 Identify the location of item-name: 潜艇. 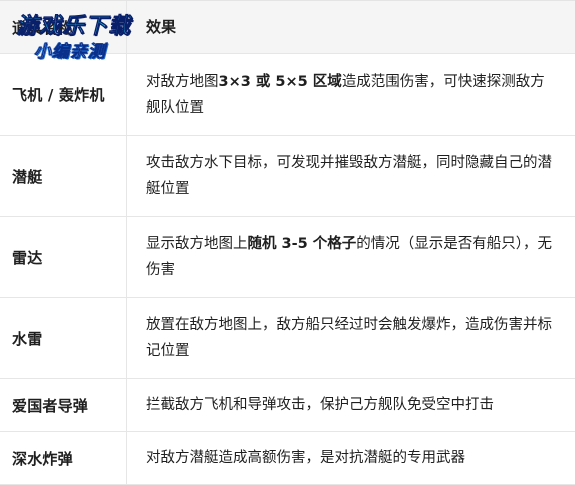
(63, 176).